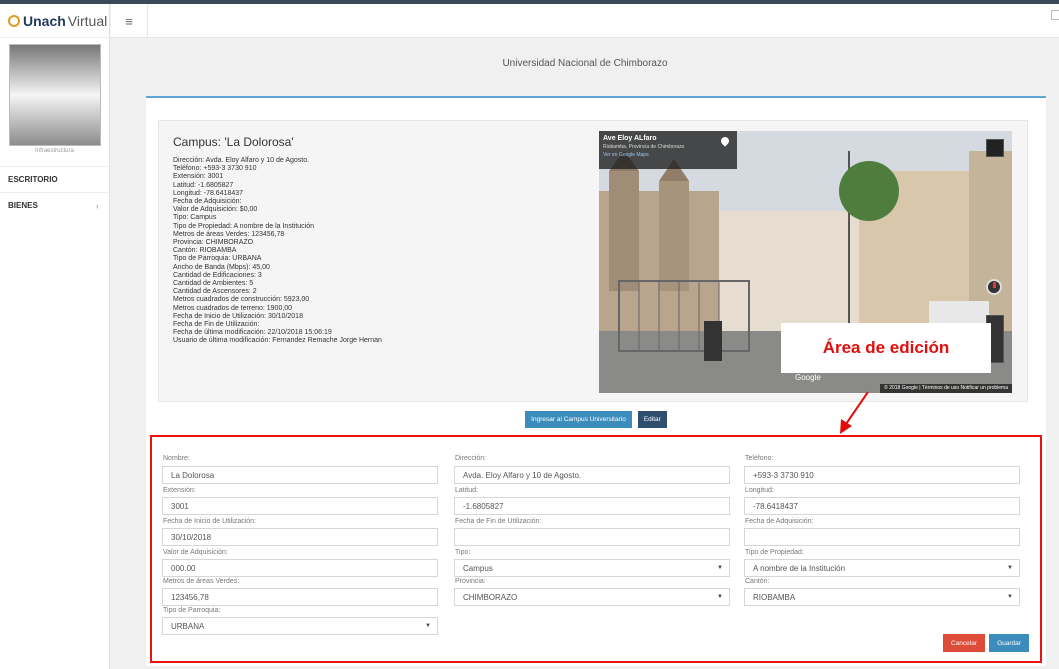 The height and width of the screenshot is (669, 1059). What do you see at coordinates (300, 537) in the screenshot?
I see `fecha-inicio-input: 30/10/2018` at bounding box center [300, 537].